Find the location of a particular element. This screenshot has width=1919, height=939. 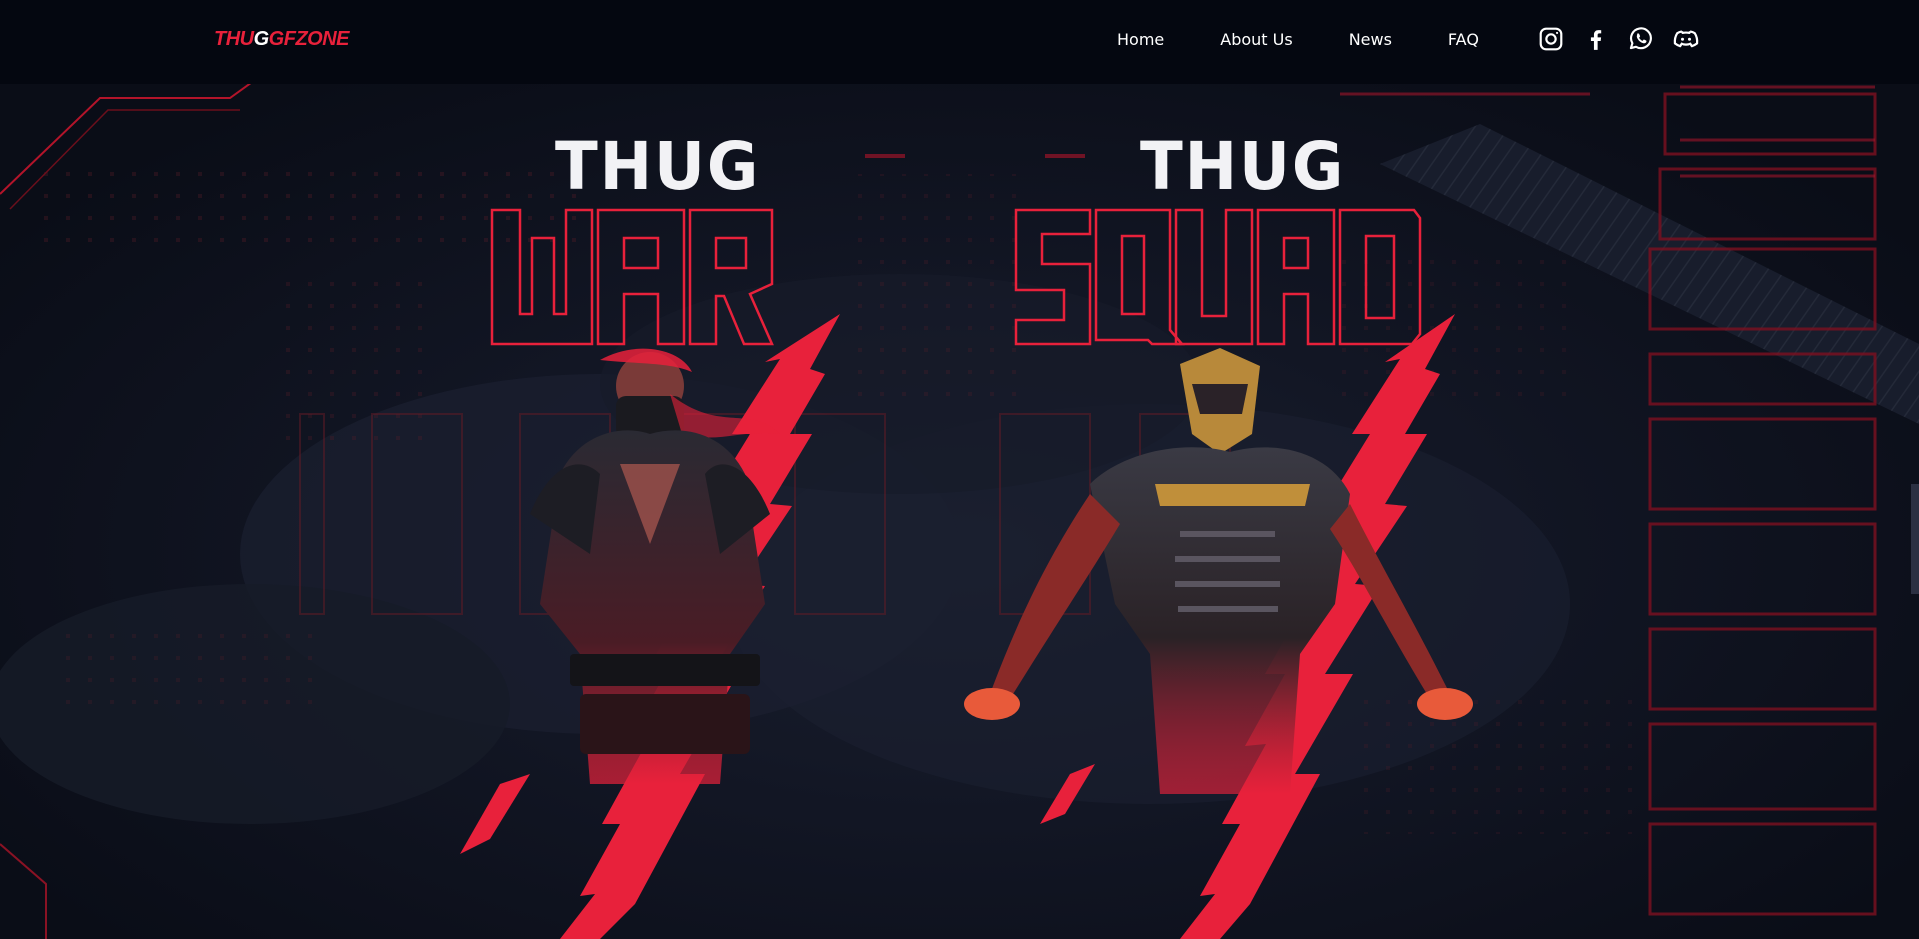

logo-part-2: G is located at coordinates (261, 38).